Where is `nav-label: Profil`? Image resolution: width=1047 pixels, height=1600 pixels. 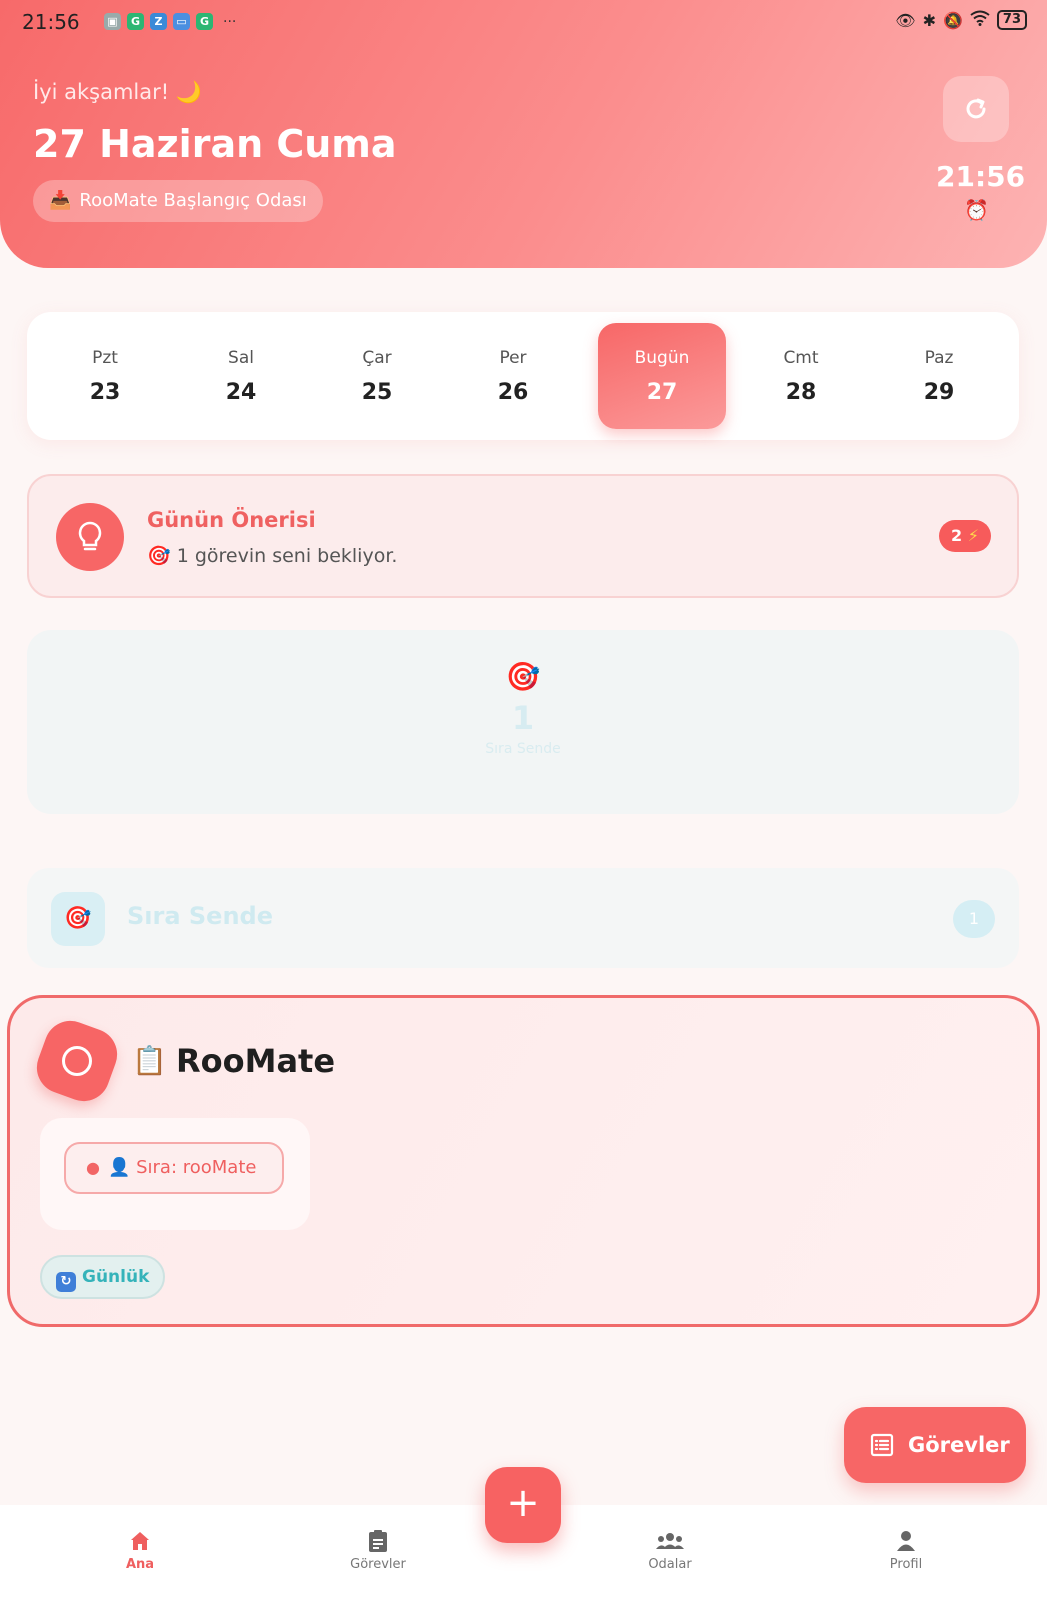 nav-label: Profil is located at coordinates (906, 1564).